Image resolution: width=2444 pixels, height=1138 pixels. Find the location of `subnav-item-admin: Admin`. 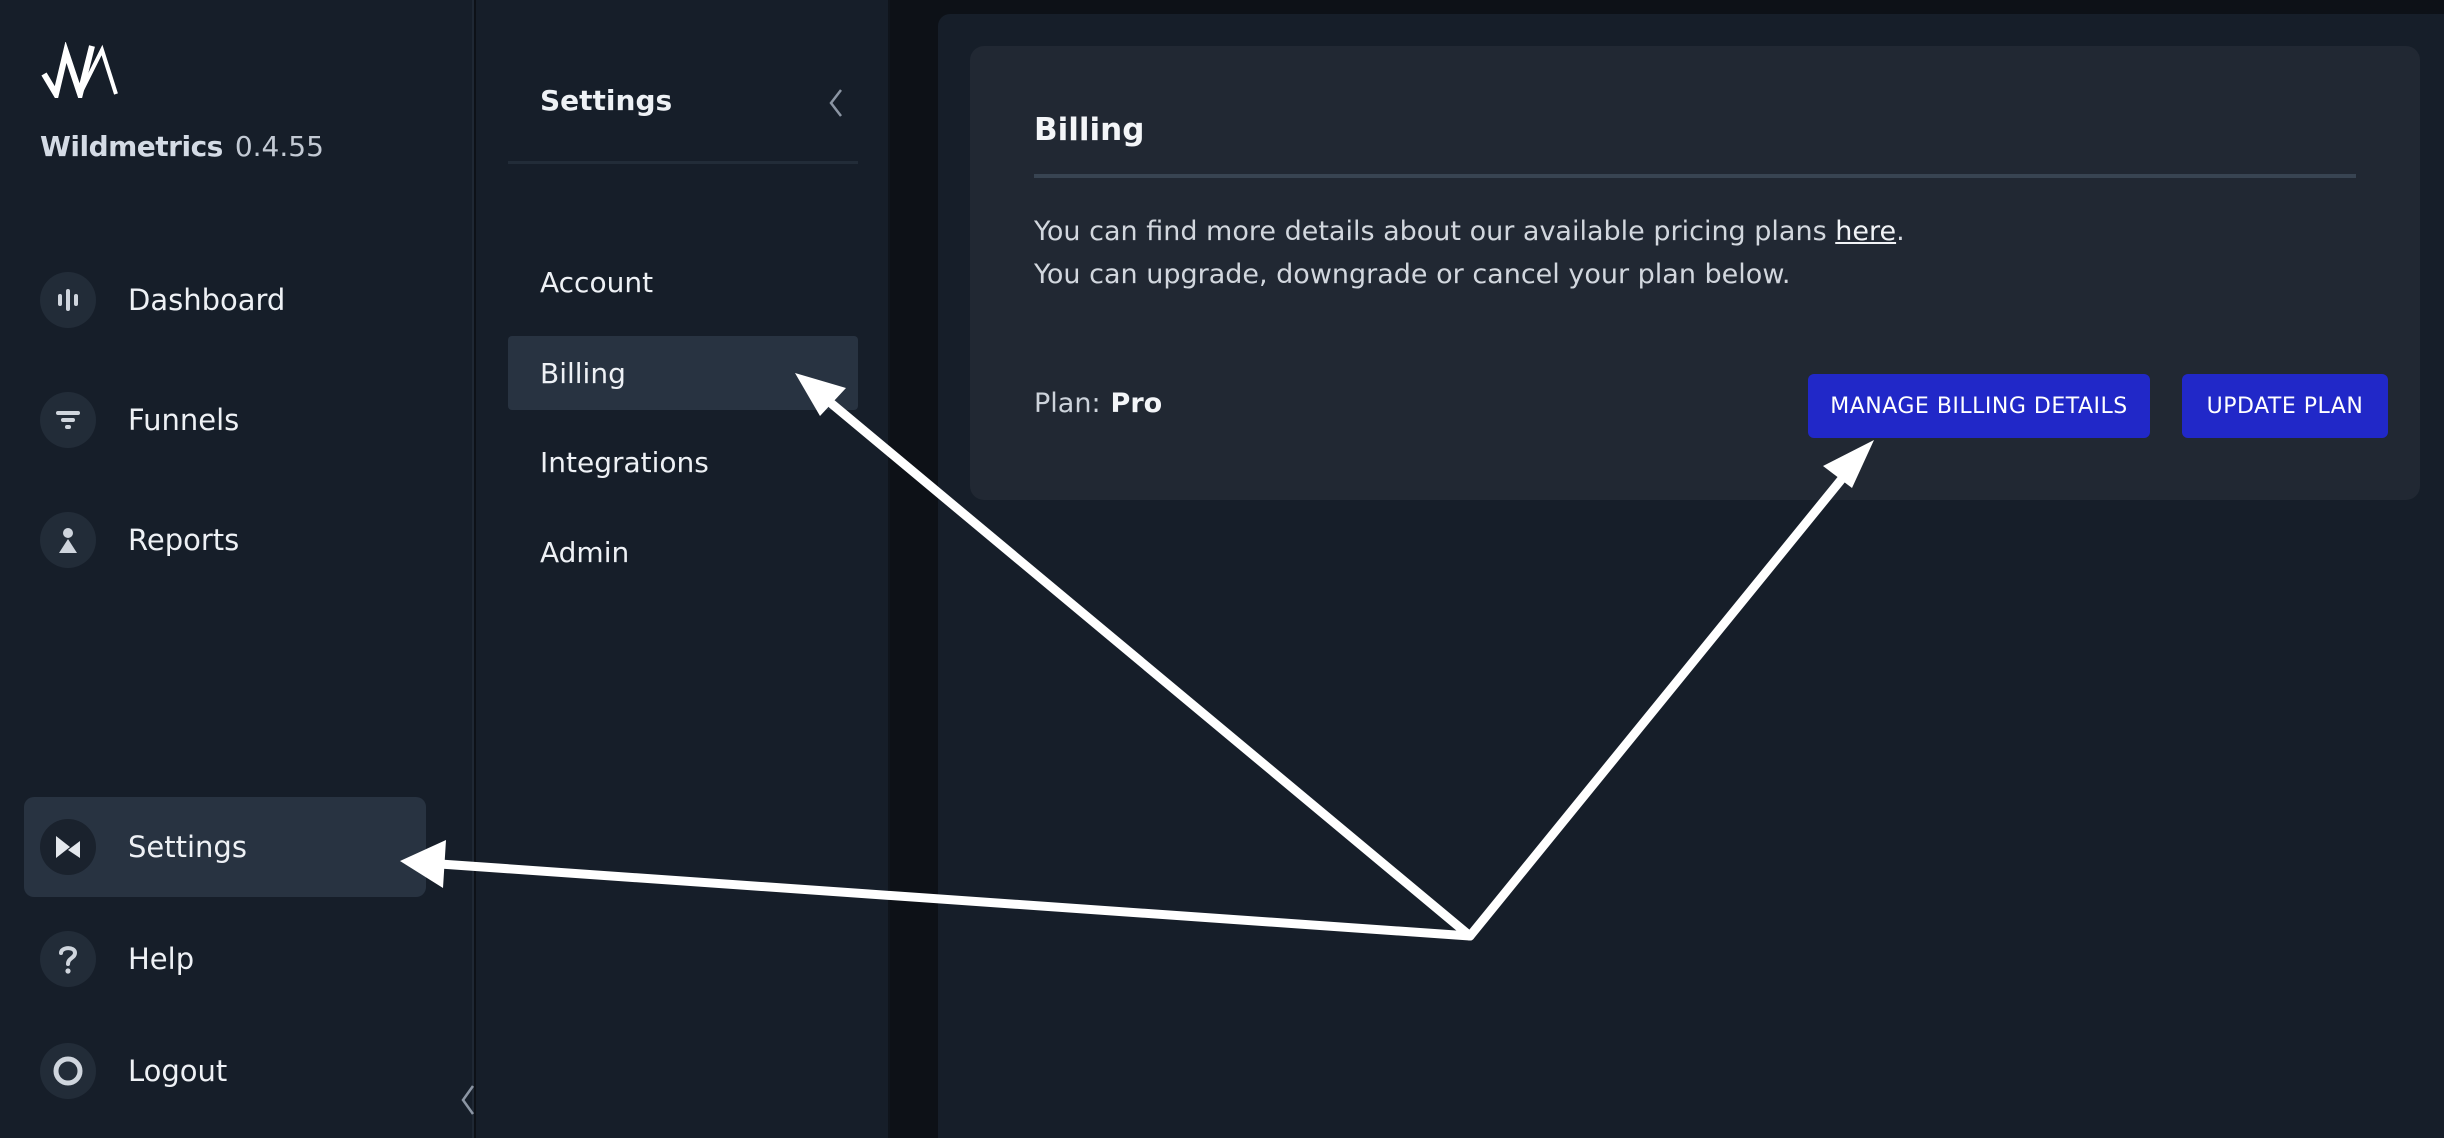

subnav-item-admin: Admin is located at coordinates (683, 552).